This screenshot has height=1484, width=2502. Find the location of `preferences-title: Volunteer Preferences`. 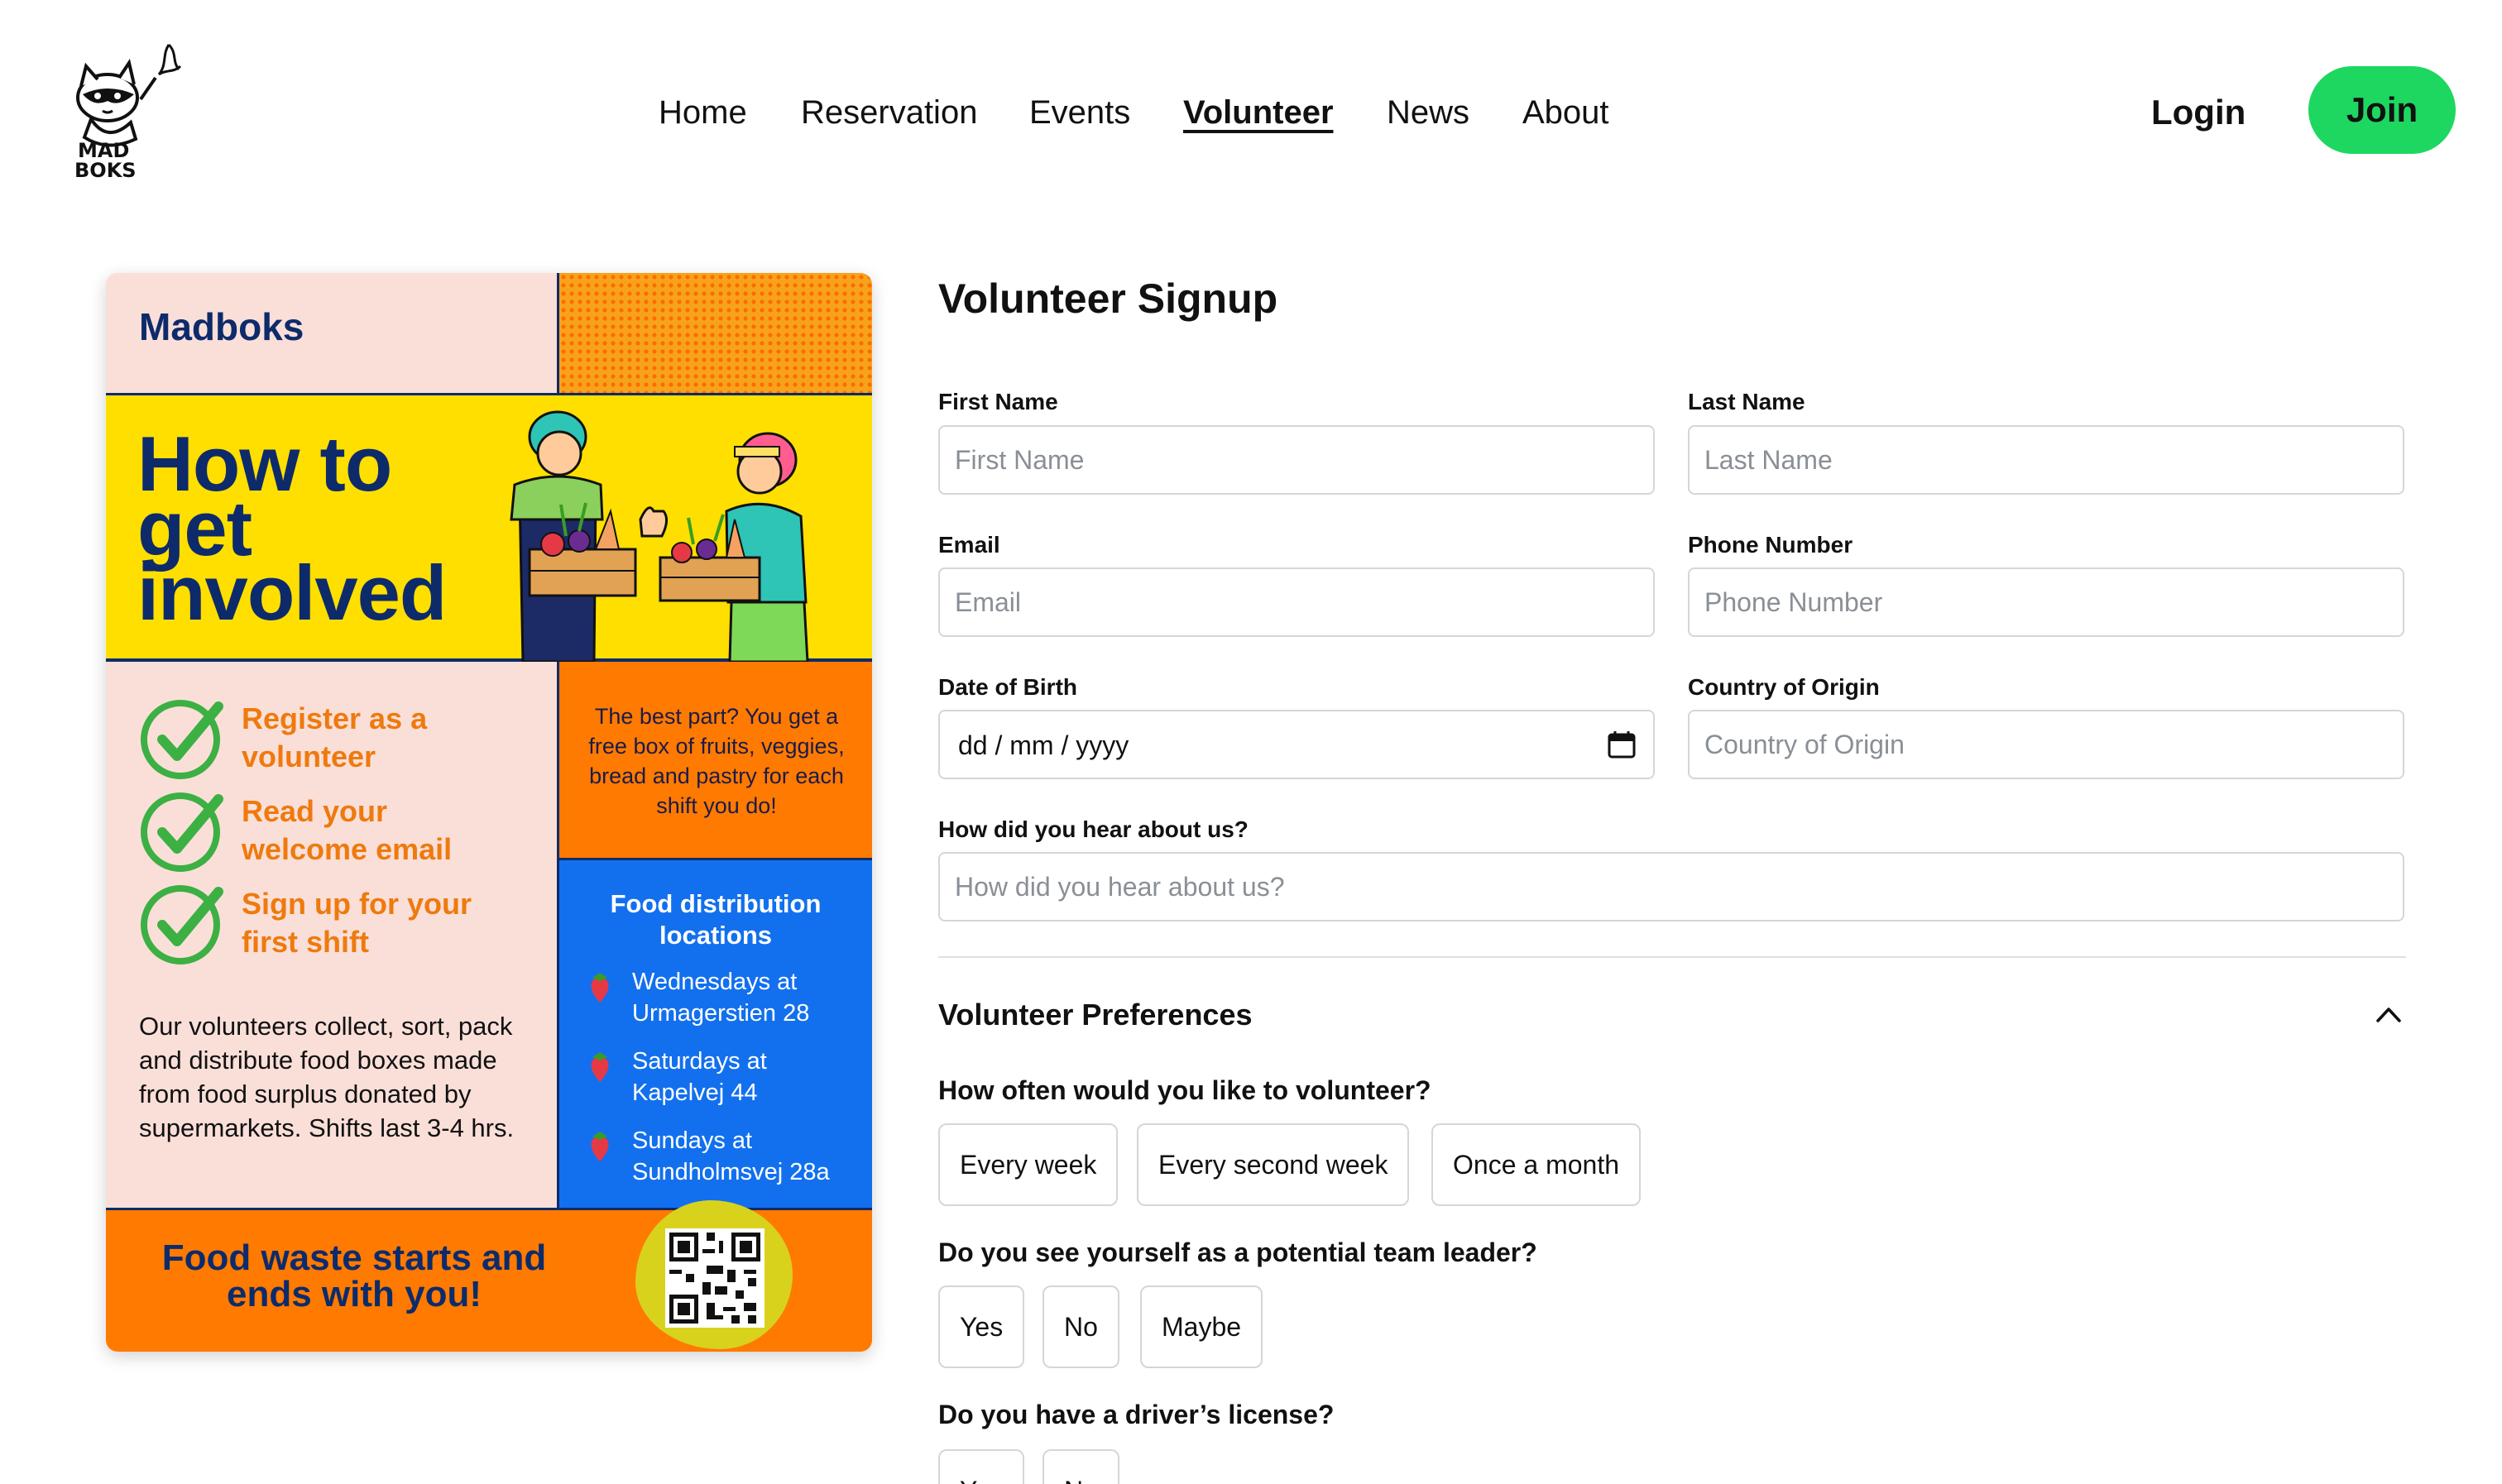

preferences-title: Volunteer Preferences is located at coordinates (1095, 1015).